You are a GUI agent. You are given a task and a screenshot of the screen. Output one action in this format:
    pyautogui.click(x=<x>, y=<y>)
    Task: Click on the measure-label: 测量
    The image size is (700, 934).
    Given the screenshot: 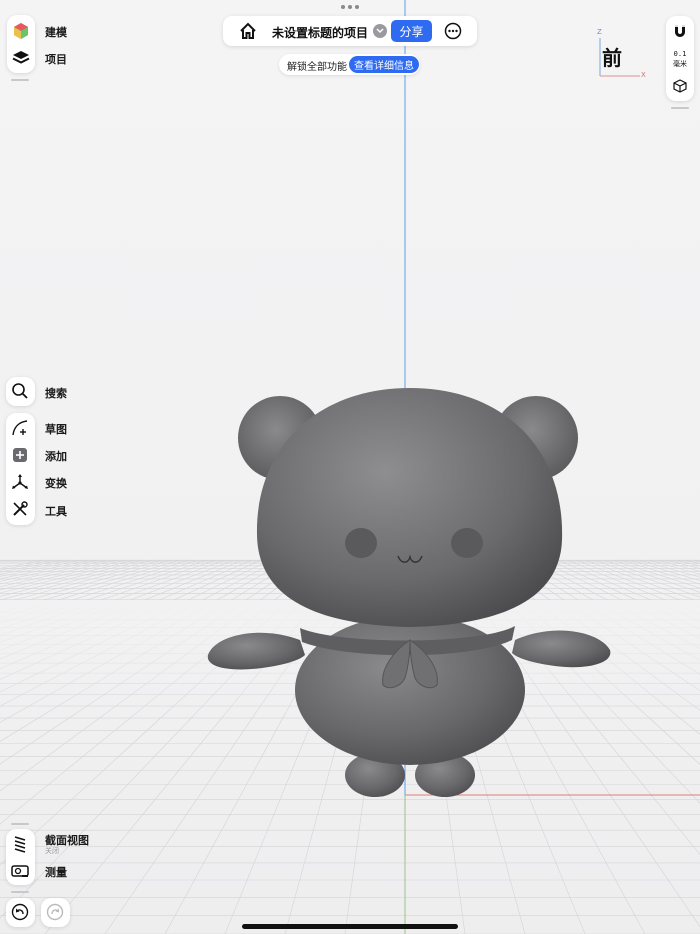 What is the action you would take?
    pyautogui.click(x=56, y=872)
    